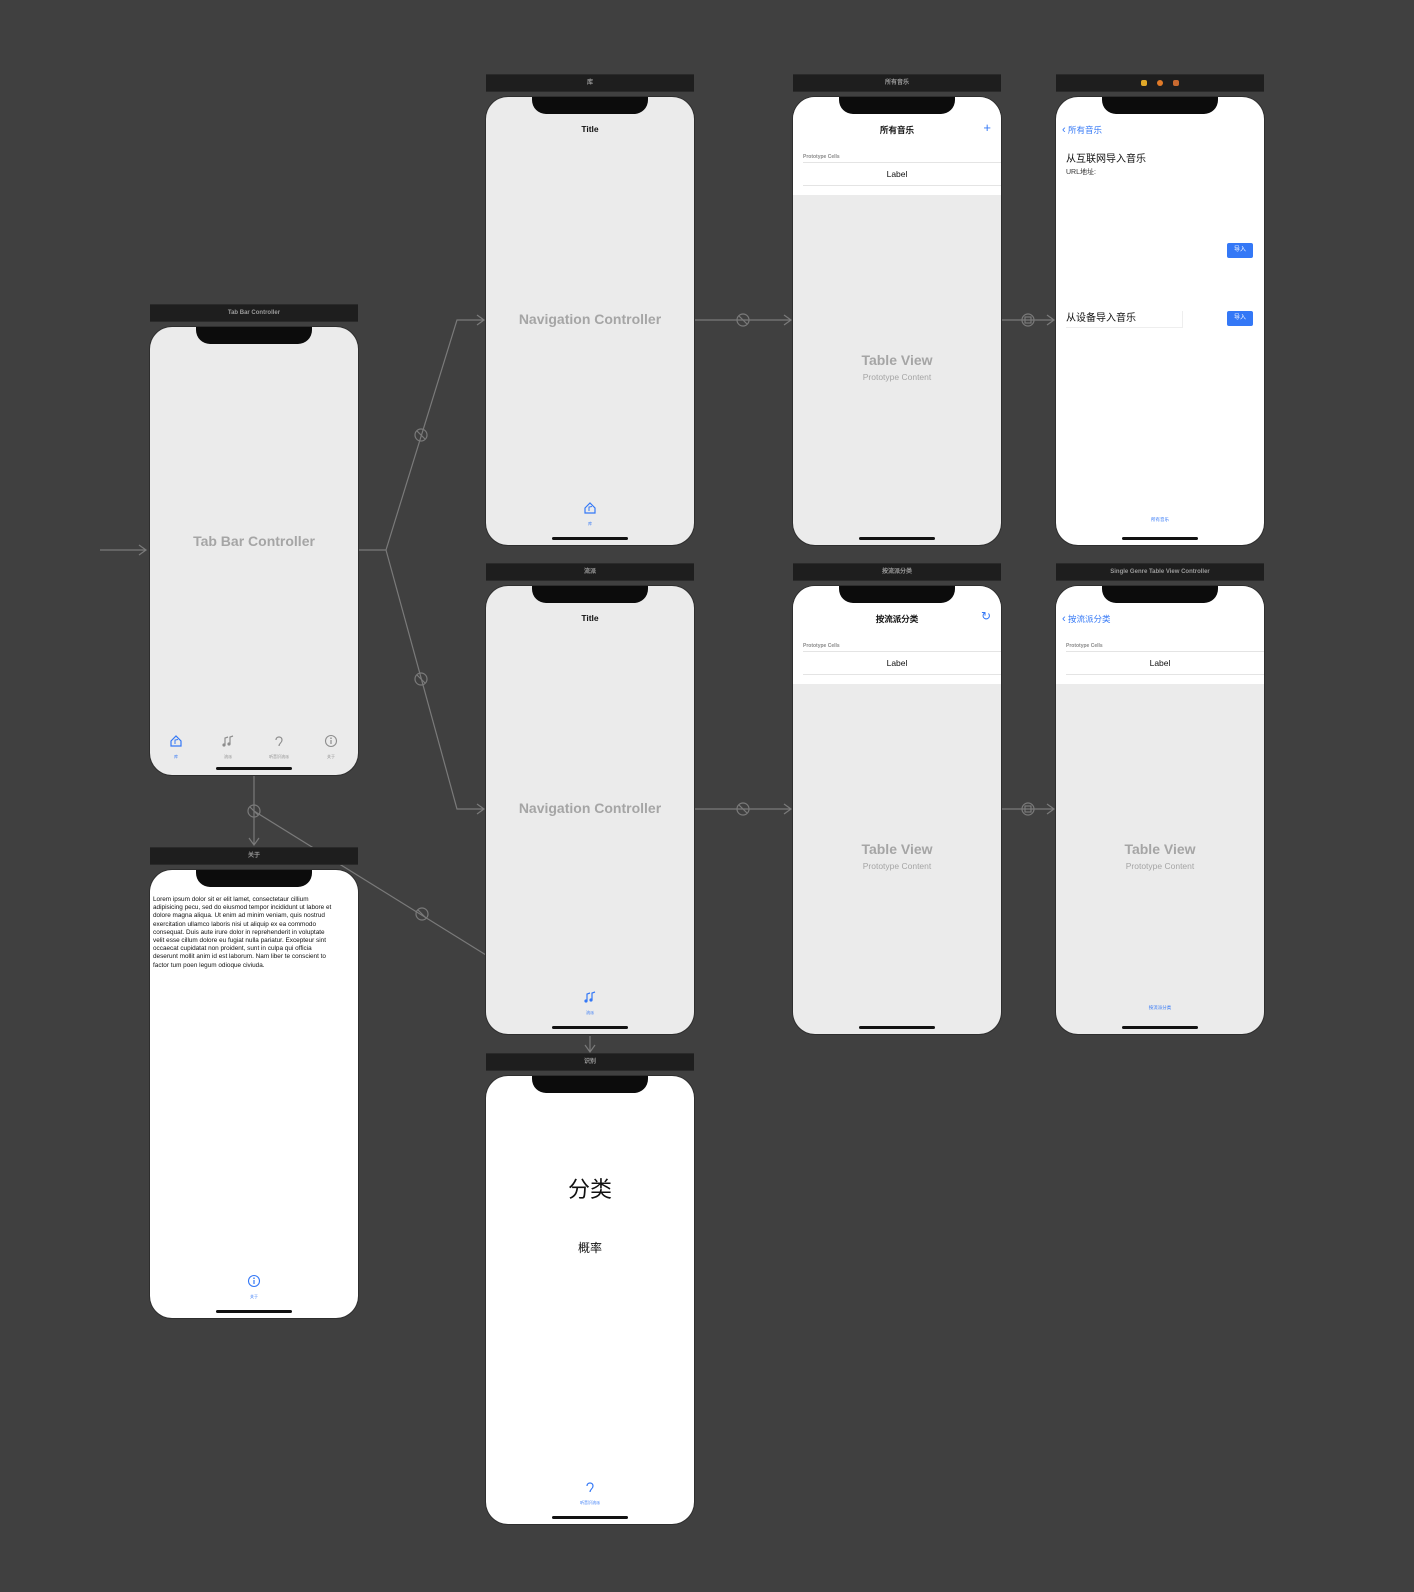  Describe the element at coordinates (254, 551) in the screenshot. I see `phone-frame: Tab Bar Controller 库 流派 听音识流派 关于` at that location.